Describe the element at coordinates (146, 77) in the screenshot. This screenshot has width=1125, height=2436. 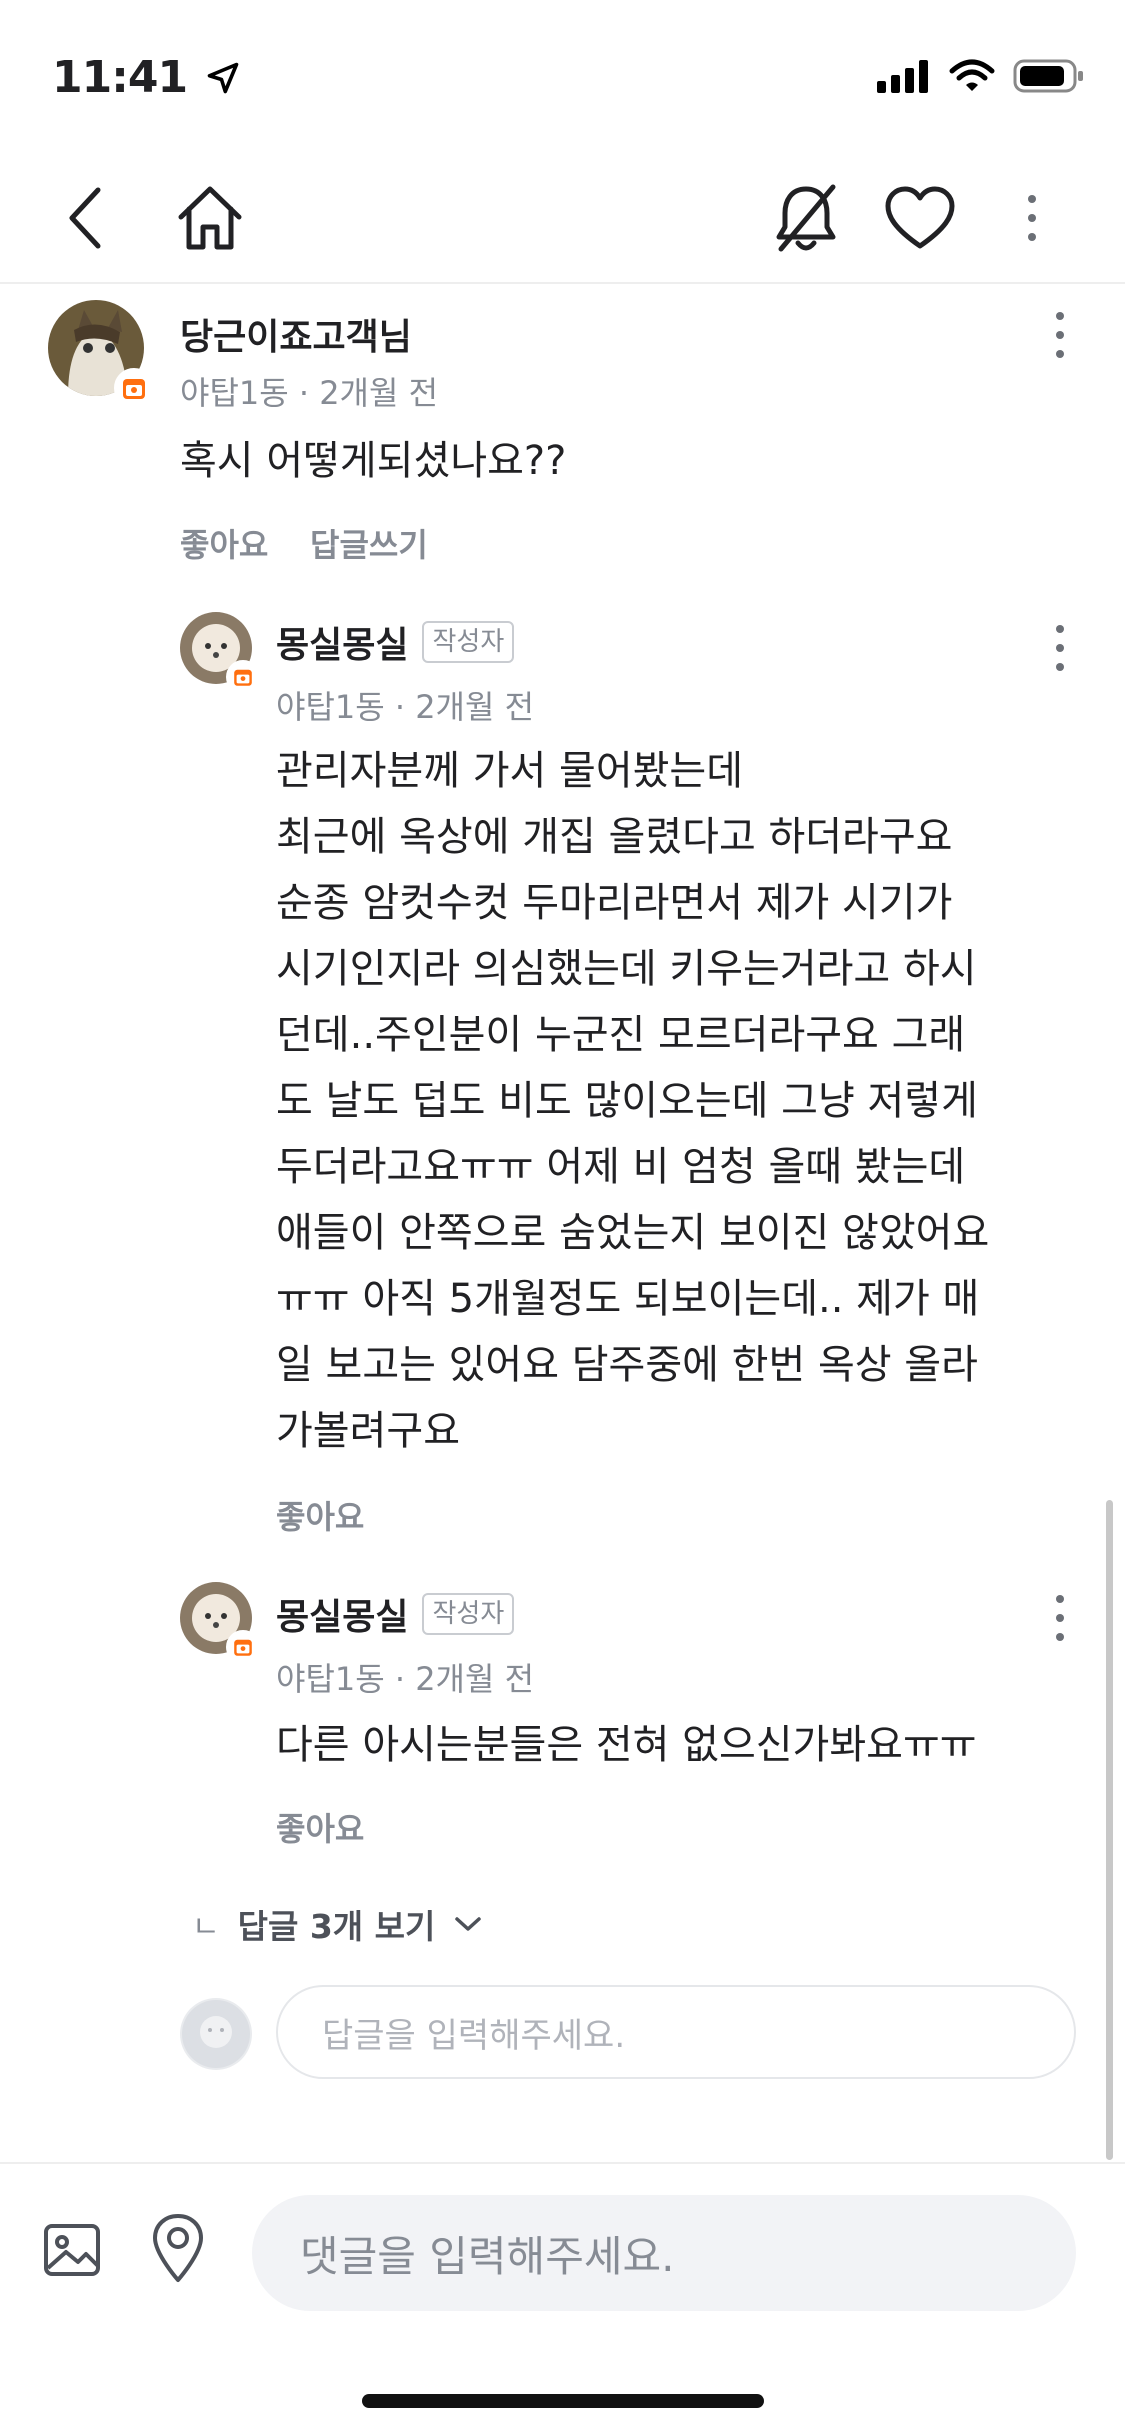
I see `status-time: 11:41` at that location.